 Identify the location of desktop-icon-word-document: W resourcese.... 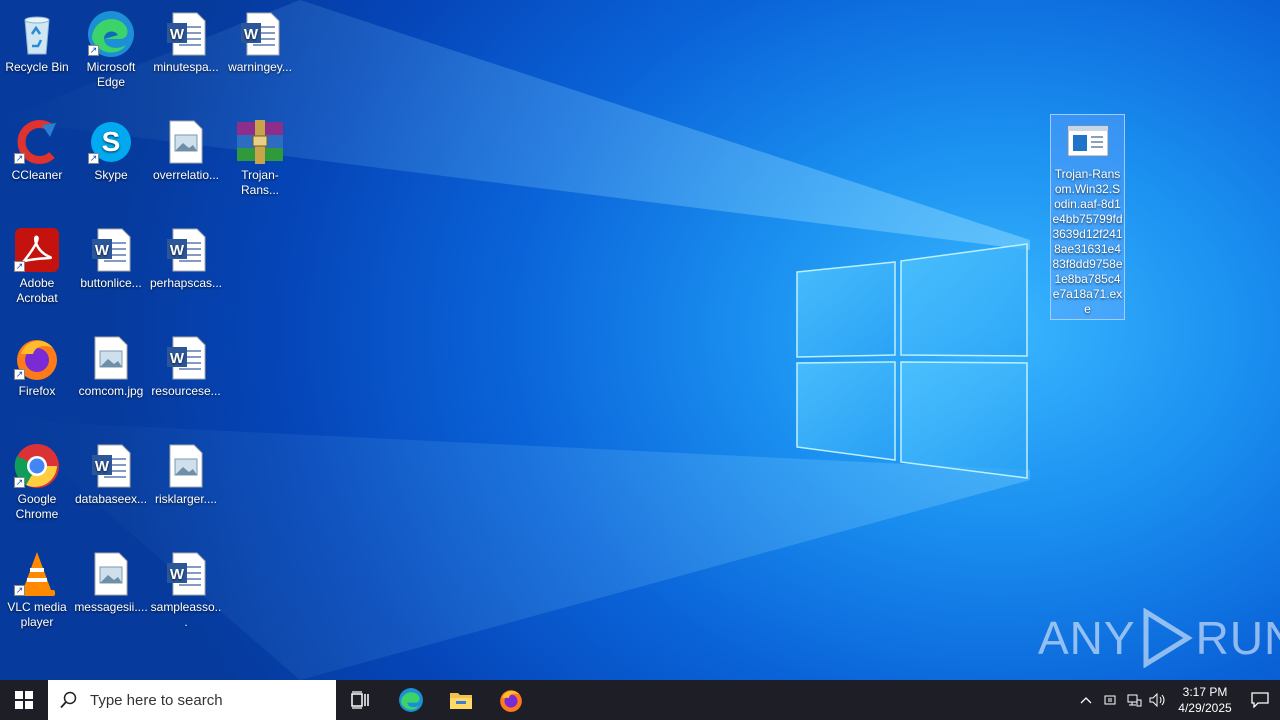
(186, 365).